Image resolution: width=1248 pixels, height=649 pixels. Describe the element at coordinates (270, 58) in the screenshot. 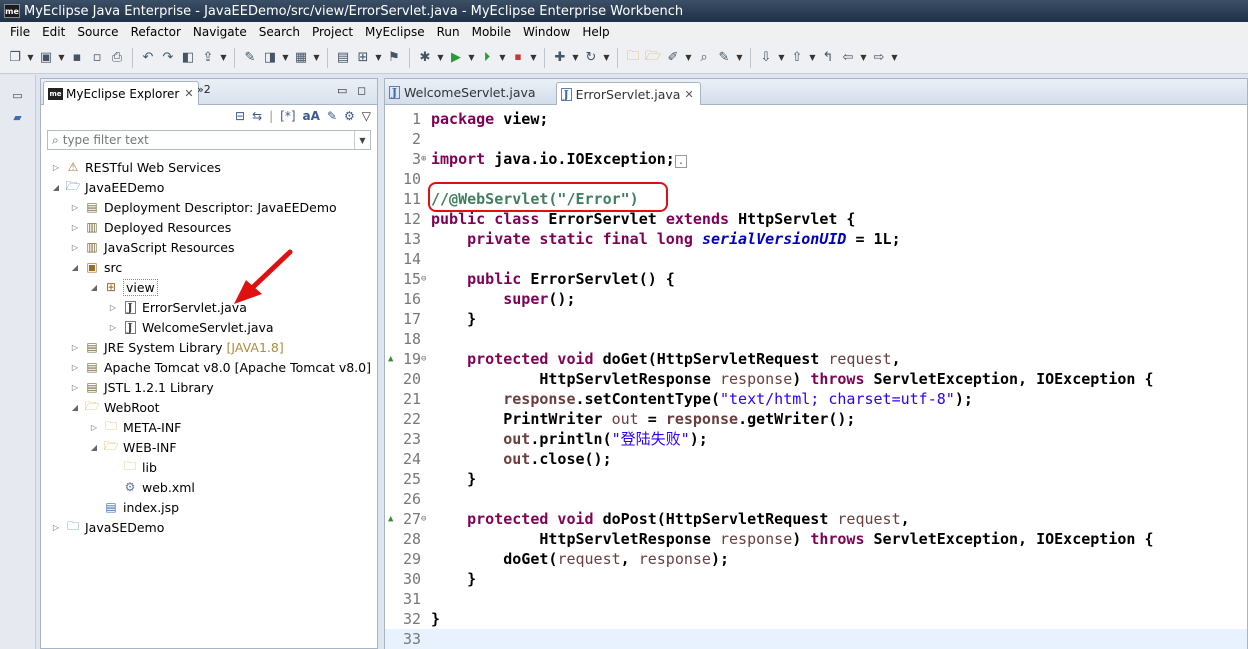

I see `browser-icon: ◨` at that location.